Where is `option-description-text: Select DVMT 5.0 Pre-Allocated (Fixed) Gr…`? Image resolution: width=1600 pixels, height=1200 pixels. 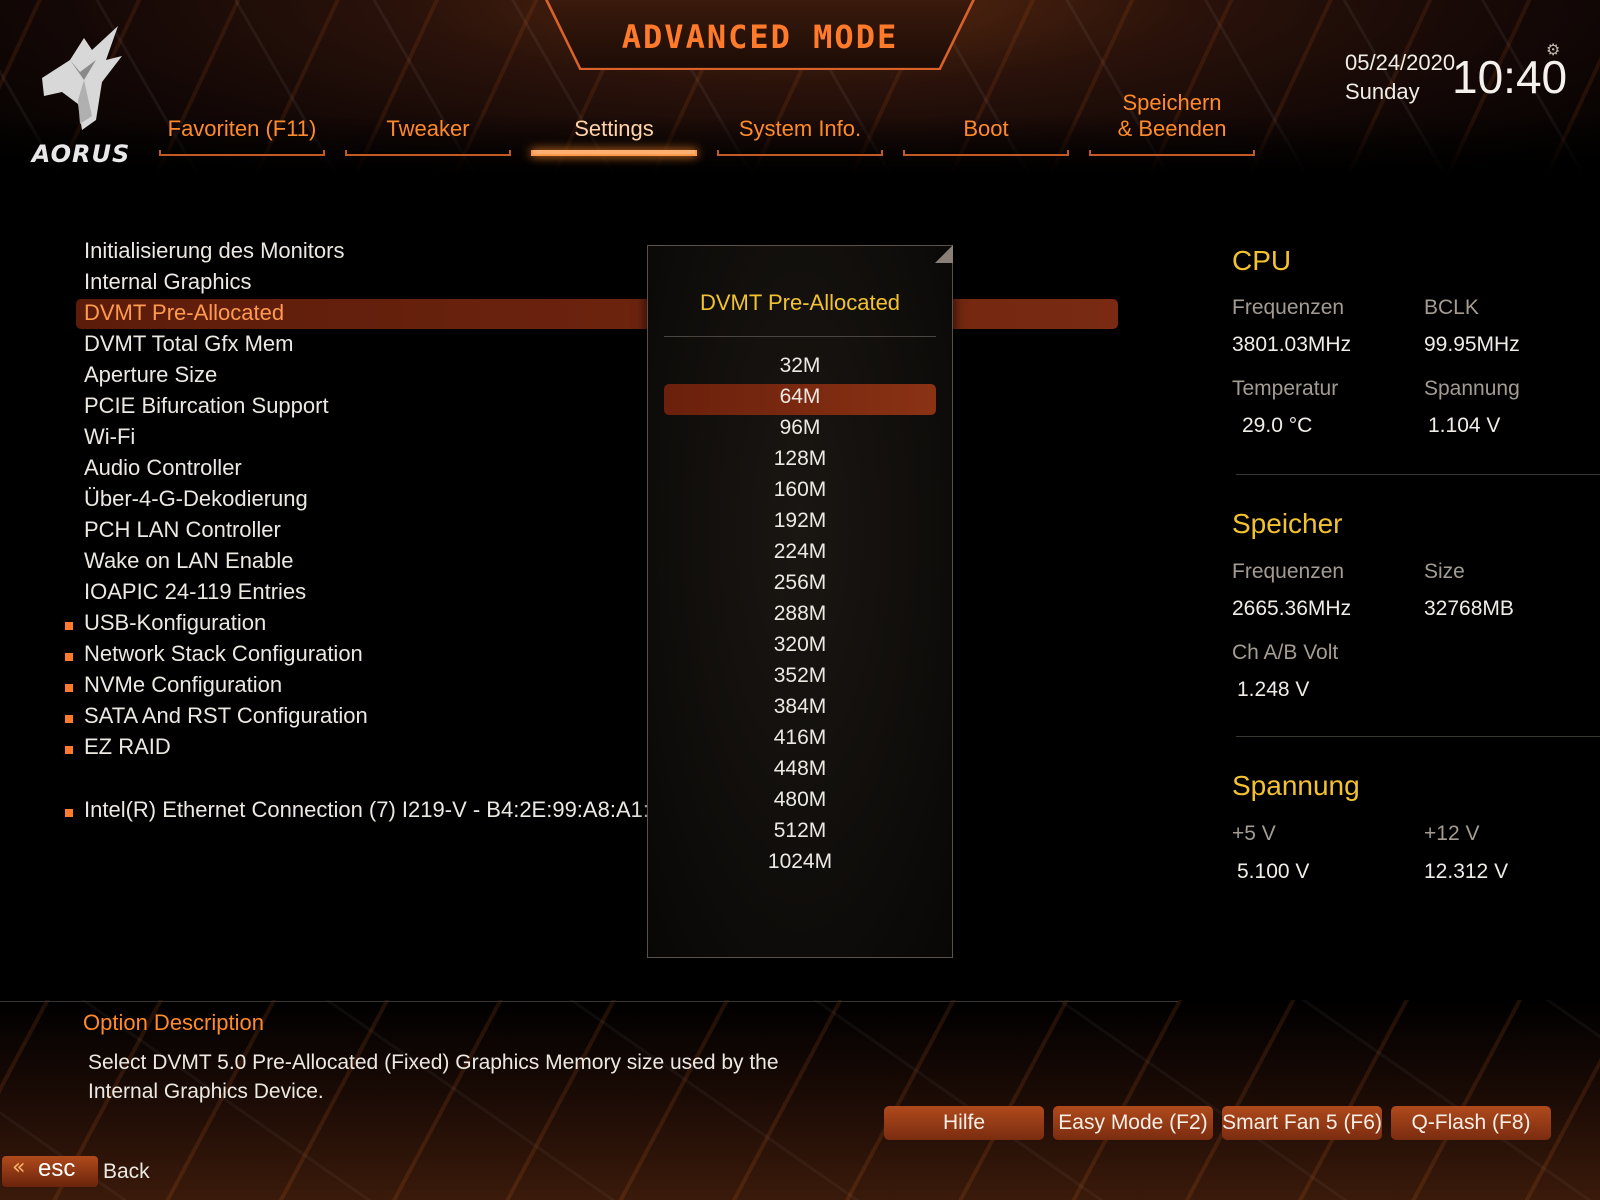
option-description-text: Select DVMT 5.0 Pre-Allocated (Fixed) Gr… is located at coordinates (433, 1077).